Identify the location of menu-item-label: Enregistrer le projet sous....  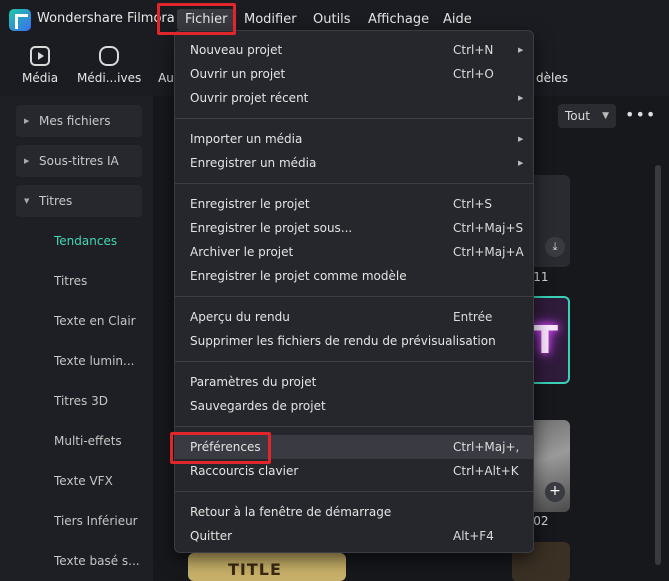
(271, 228).